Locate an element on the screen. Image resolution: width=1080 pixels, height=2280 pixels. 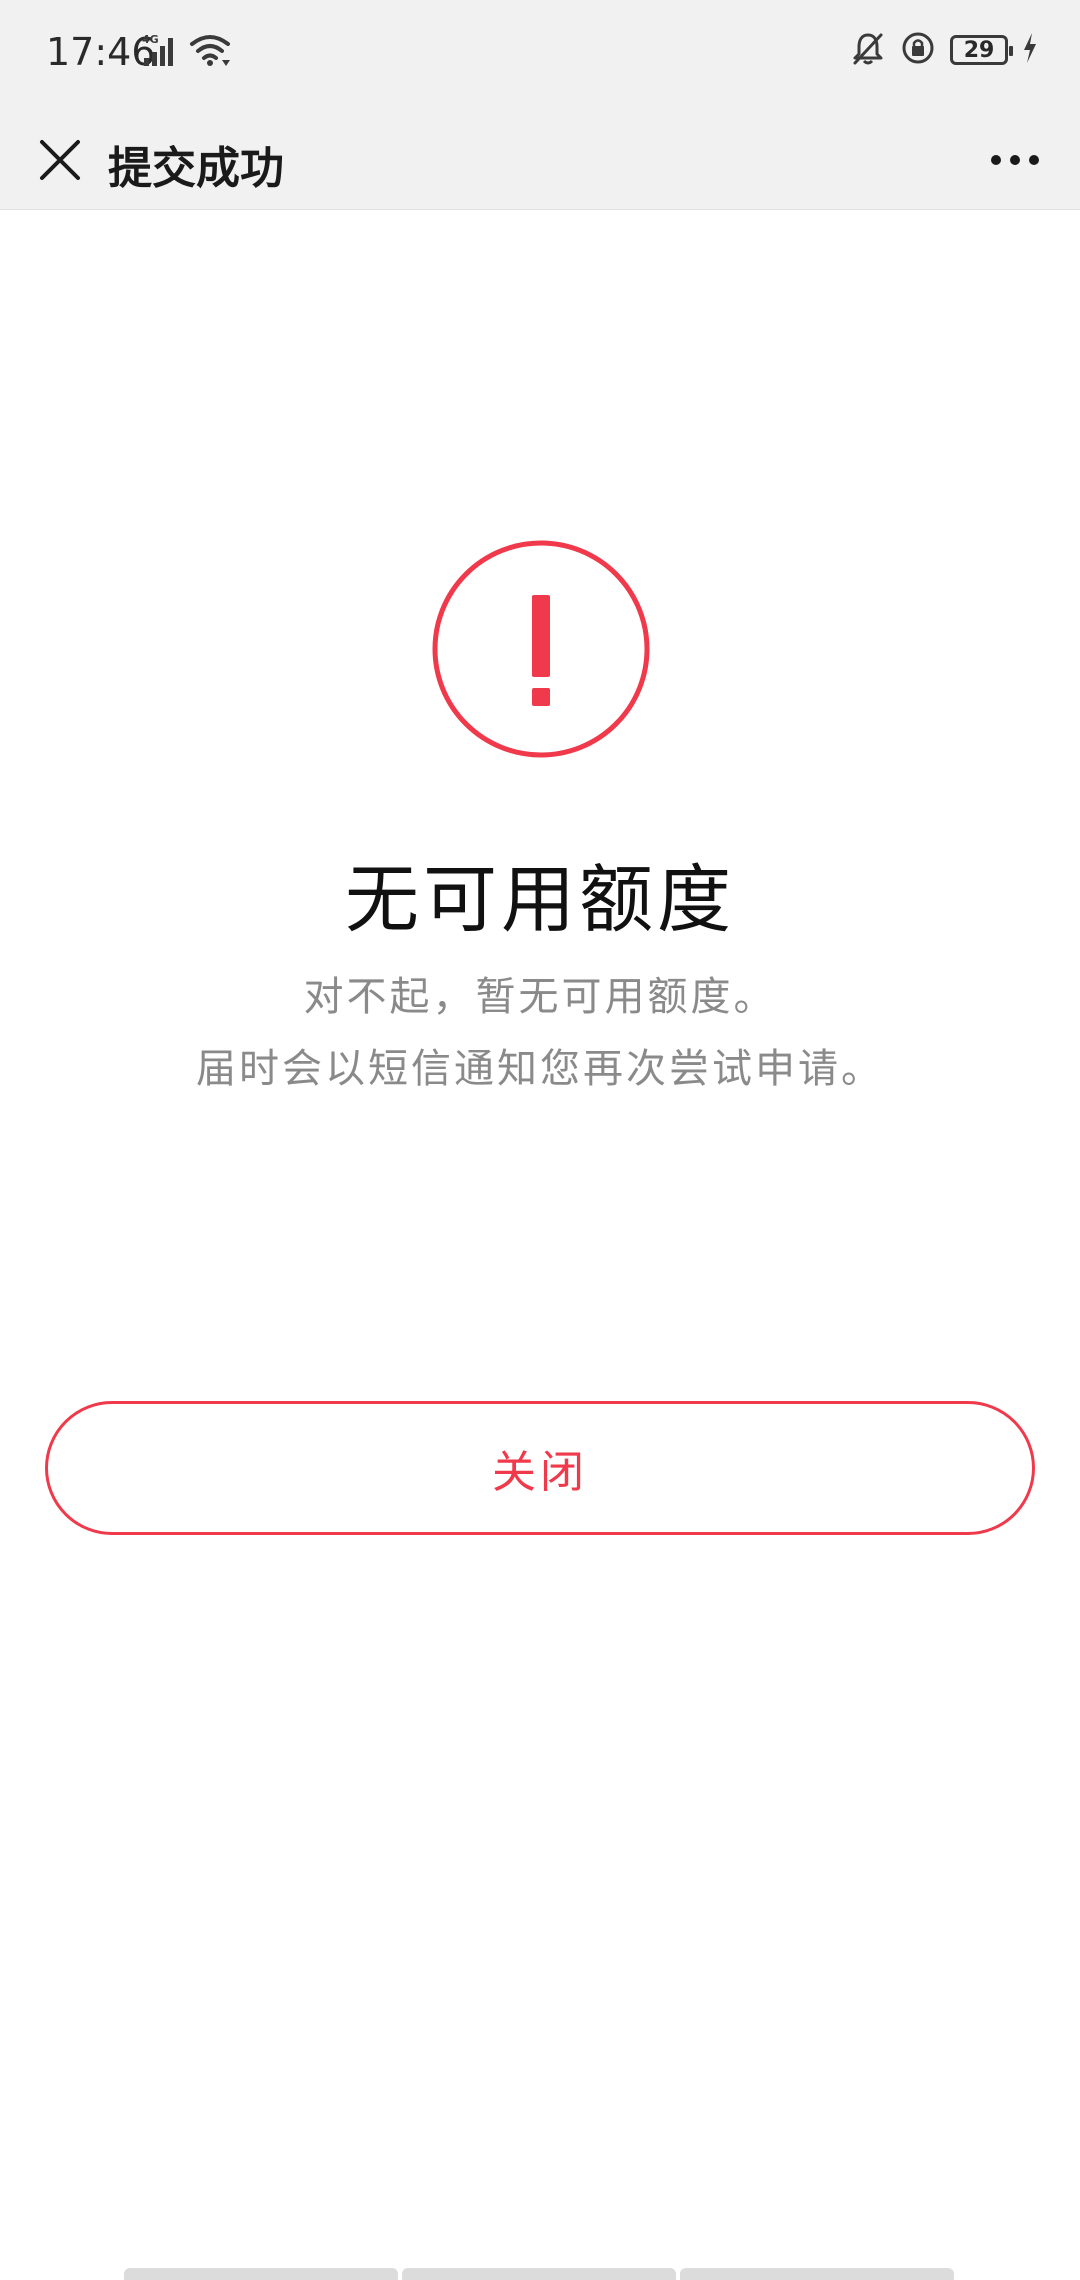
close-icon is located at coordinates (60, 160).